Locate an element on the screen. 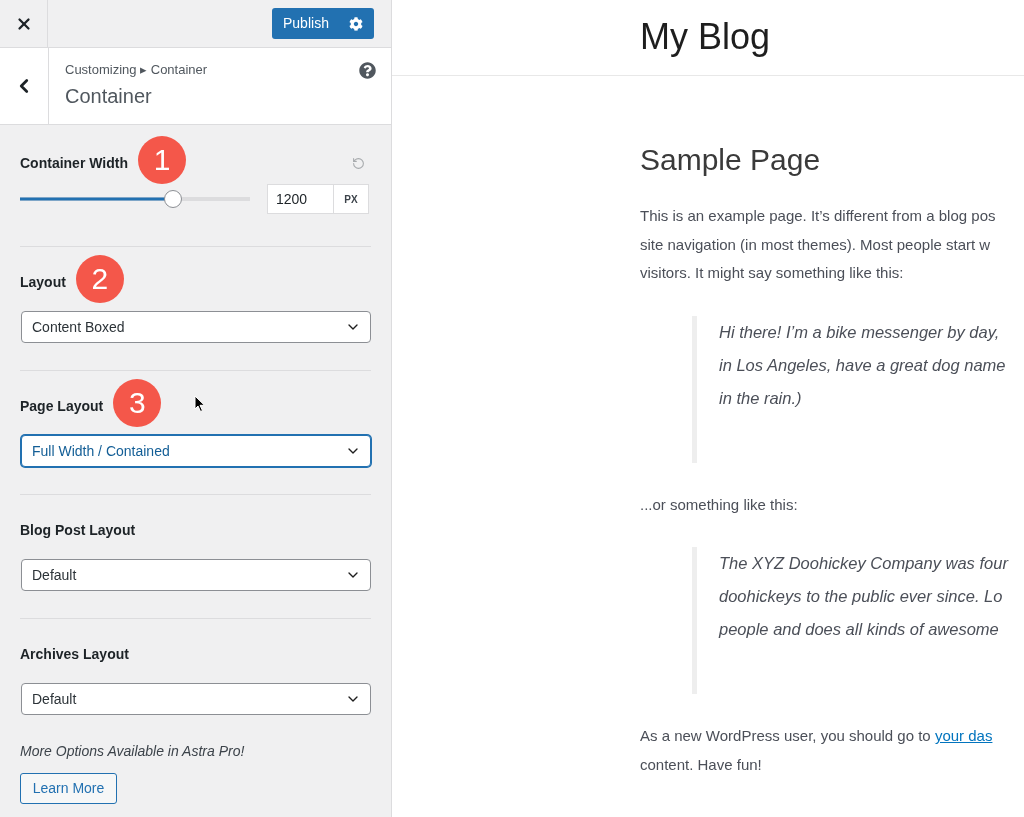 The width and height of the screenshot is (1024, 817). promo-text: More Options Available in Astra Pro! is located at coordinates (133, 751).